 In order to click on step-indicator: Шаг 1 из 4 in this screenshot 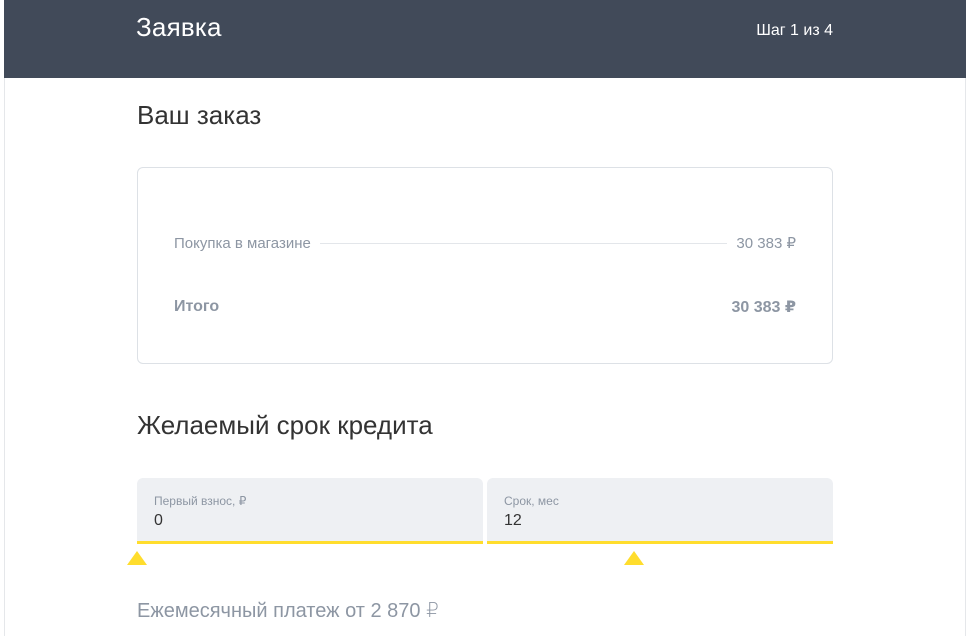, I will do `click(794, 30)`.